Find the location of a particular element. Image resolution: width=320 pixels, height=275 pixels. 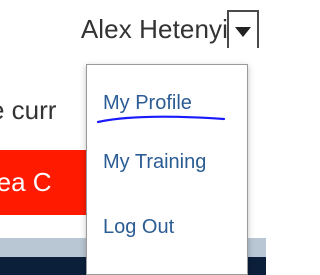

alert-banner: rea C is located at coordinates (46, 182).